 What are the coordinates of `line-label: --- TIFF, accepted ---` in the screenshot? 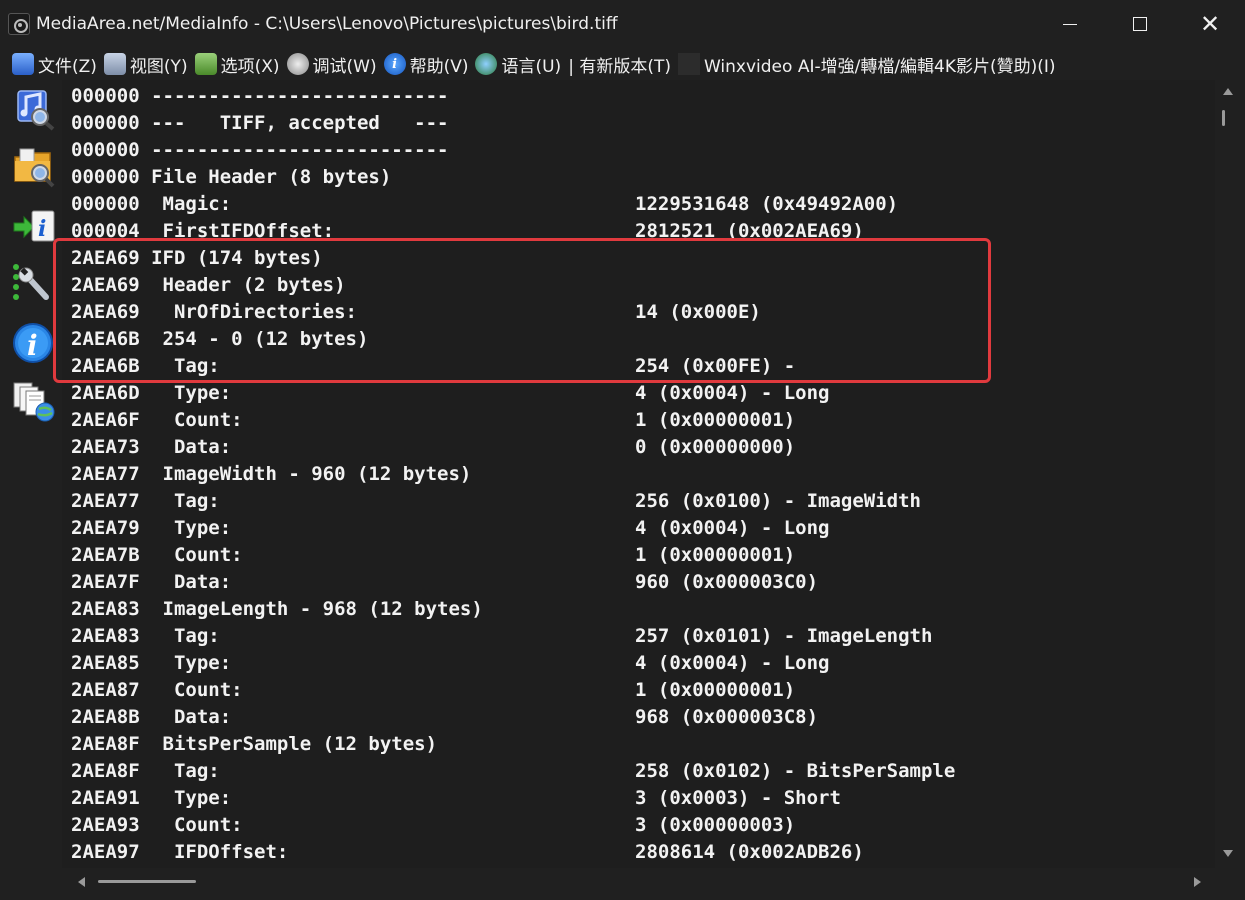 It's located at (294, 123).